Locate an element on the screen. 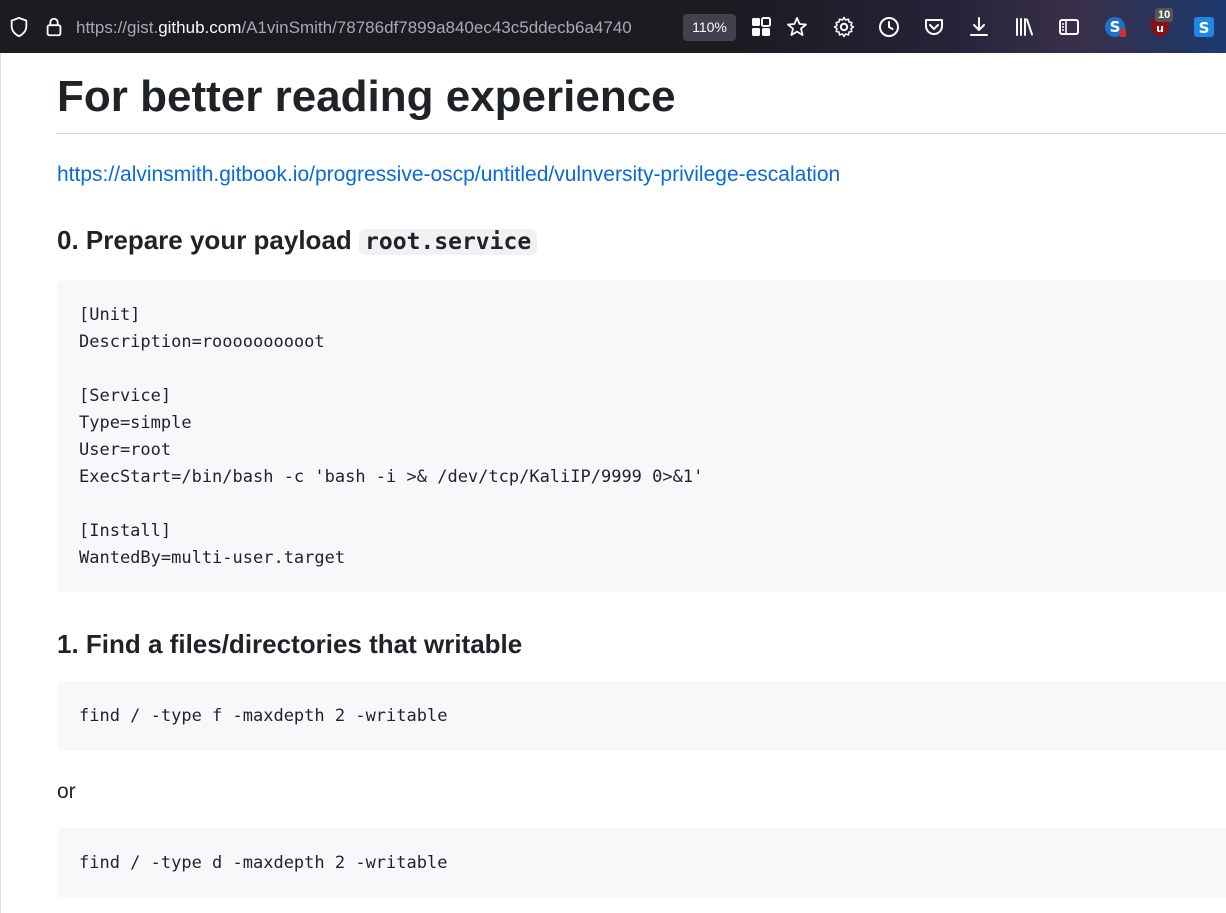 This screenshot has width=1226, height=913. find-dirs-codeblock: find / -type d -maxdepth 2 -writable is located at coordinates (641, 863).